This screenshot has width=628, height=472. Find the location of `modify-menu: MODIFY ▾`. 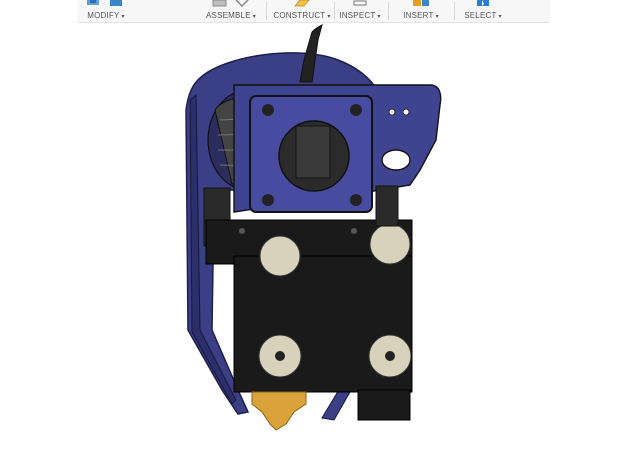

modify-menu: MODIFY ▾ is located at coordinates (106, 11).